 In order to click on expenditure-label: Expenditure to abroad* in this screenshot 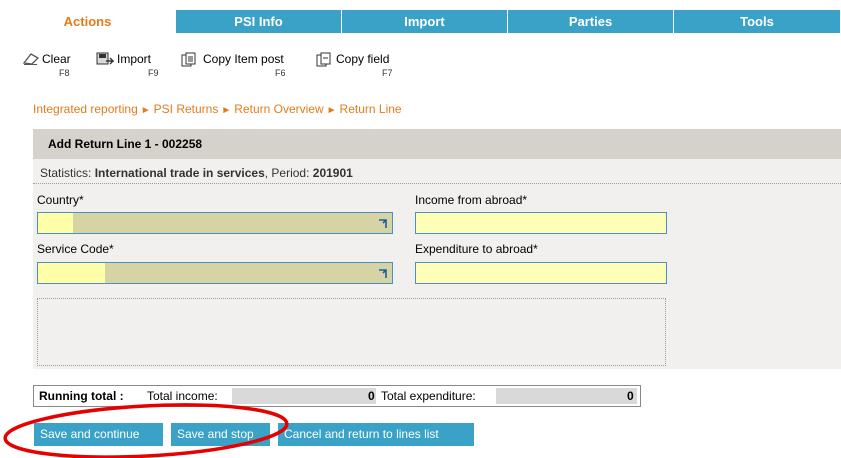, I will do `click(476, 249)`.